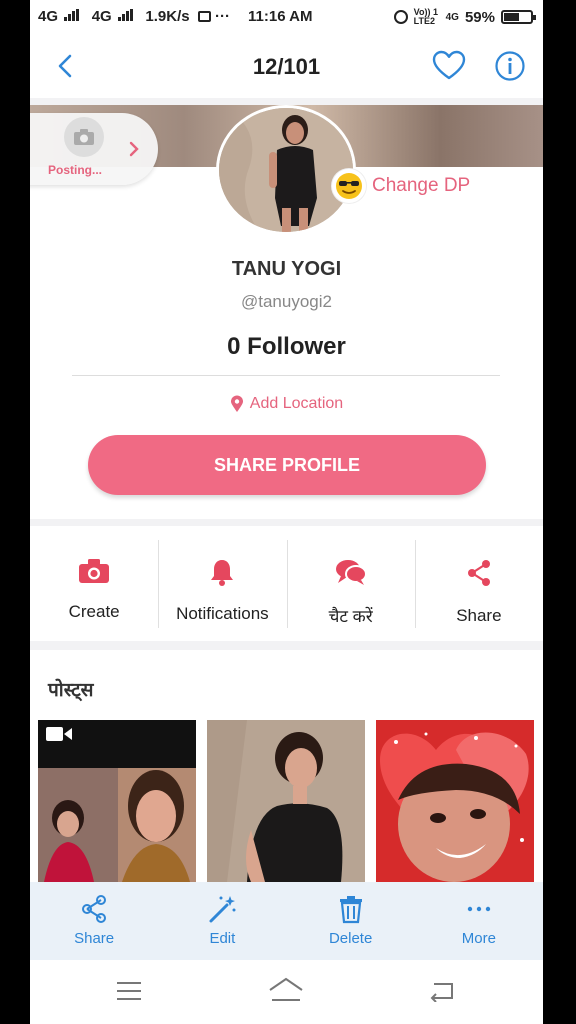  Describe the element at coordinates (349, 186) in the screenshot. I see `sunglasses-emoji-icon` at that location.